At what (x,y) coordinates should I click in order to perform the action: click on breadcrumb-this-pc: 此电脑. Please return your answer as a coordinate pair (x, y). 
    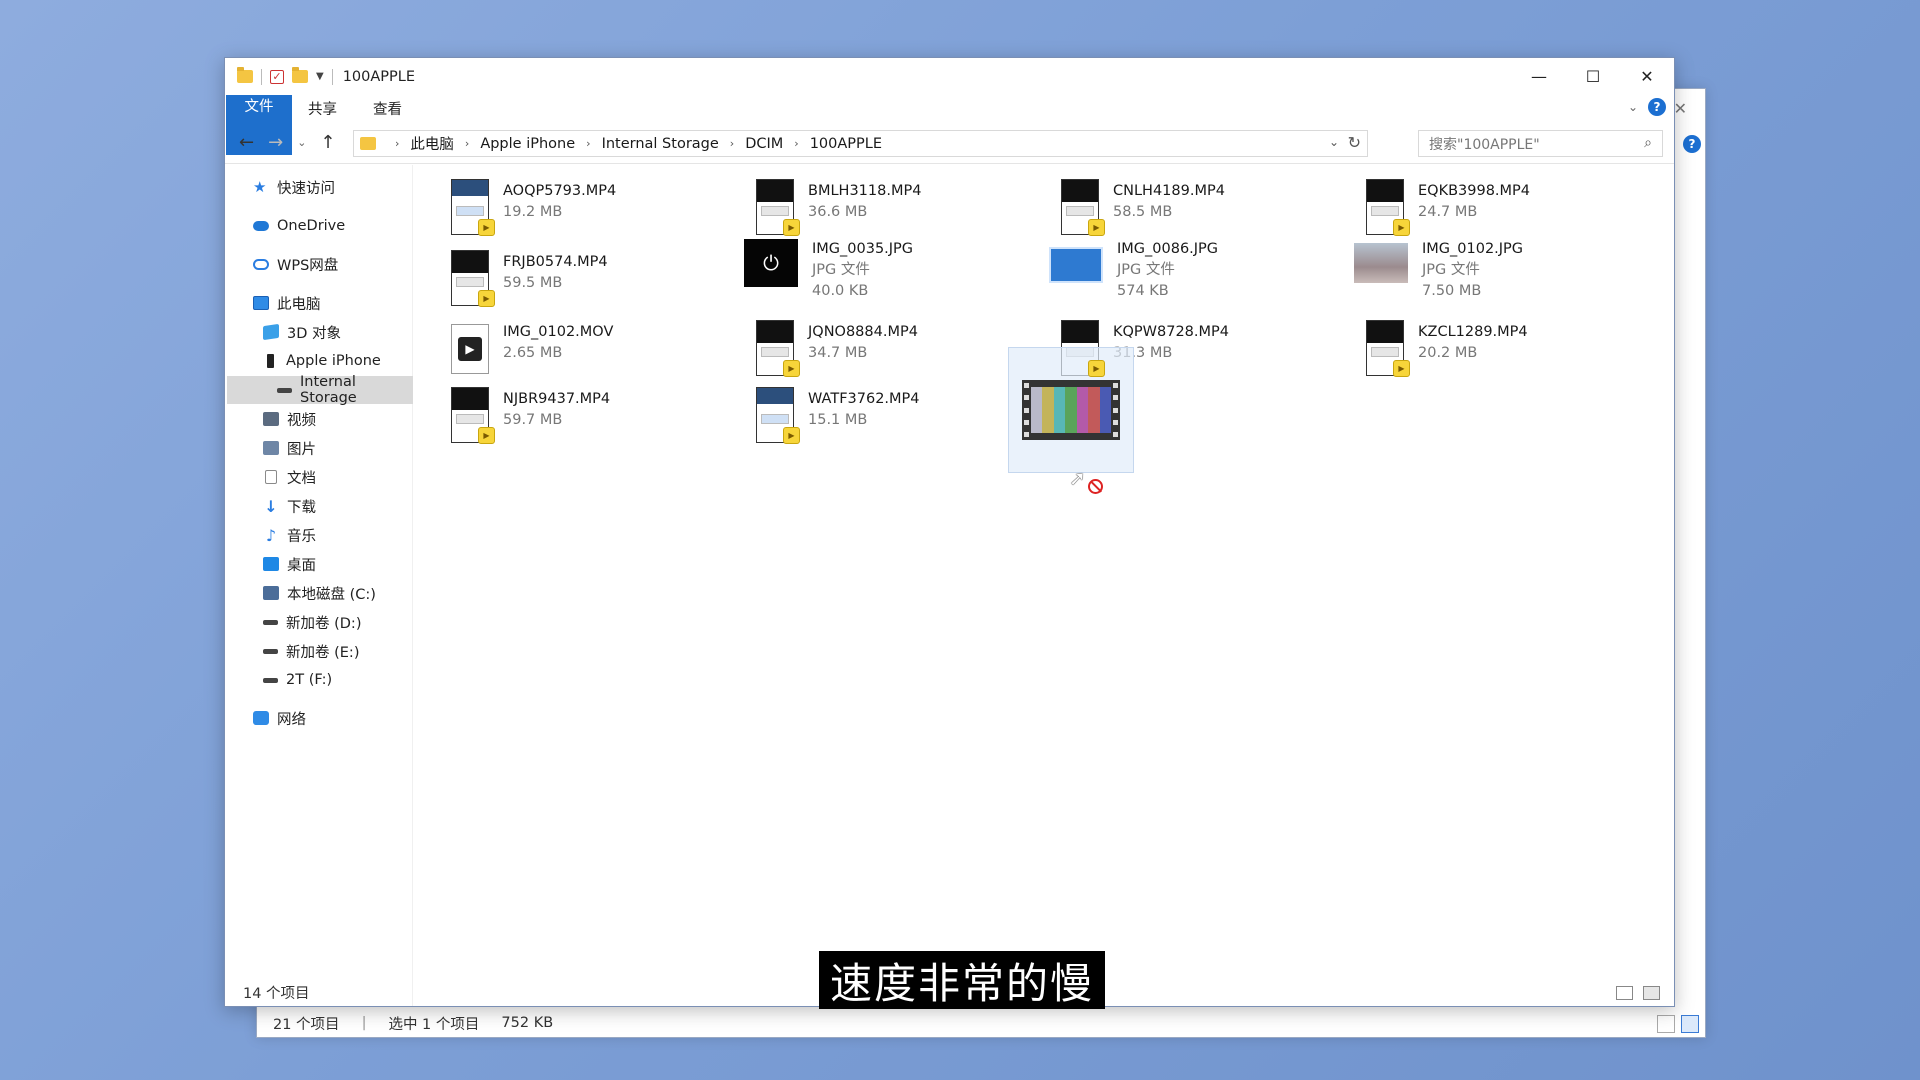
    Looking at the image, I should click on (432, 143).